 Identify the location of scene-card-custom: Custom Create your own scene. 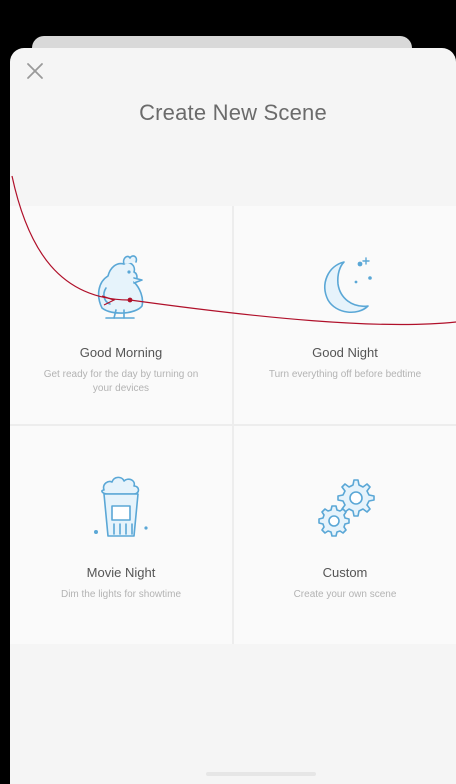
(345, 535).